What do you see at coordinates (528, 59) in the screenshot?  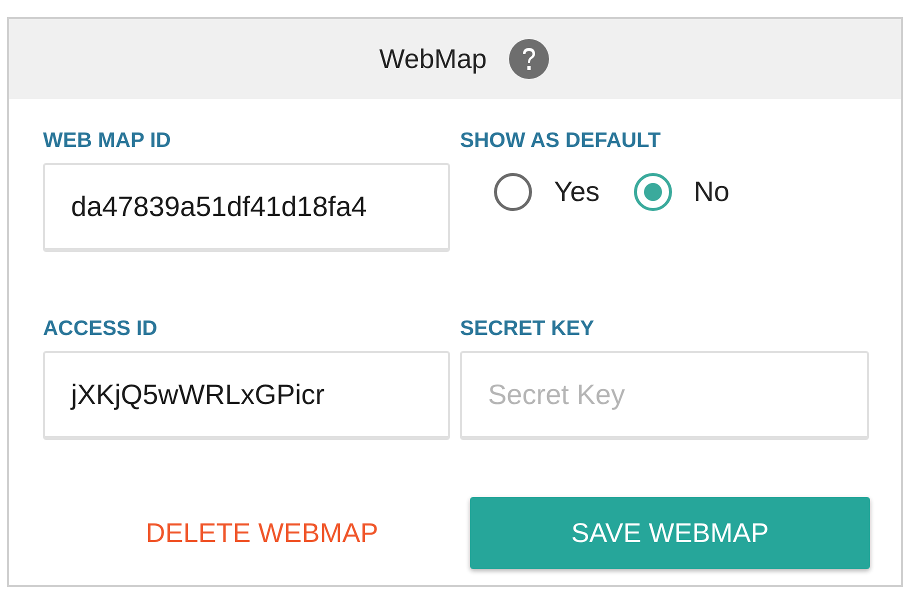 I see `help-icon` at bounding box center [528, 59].